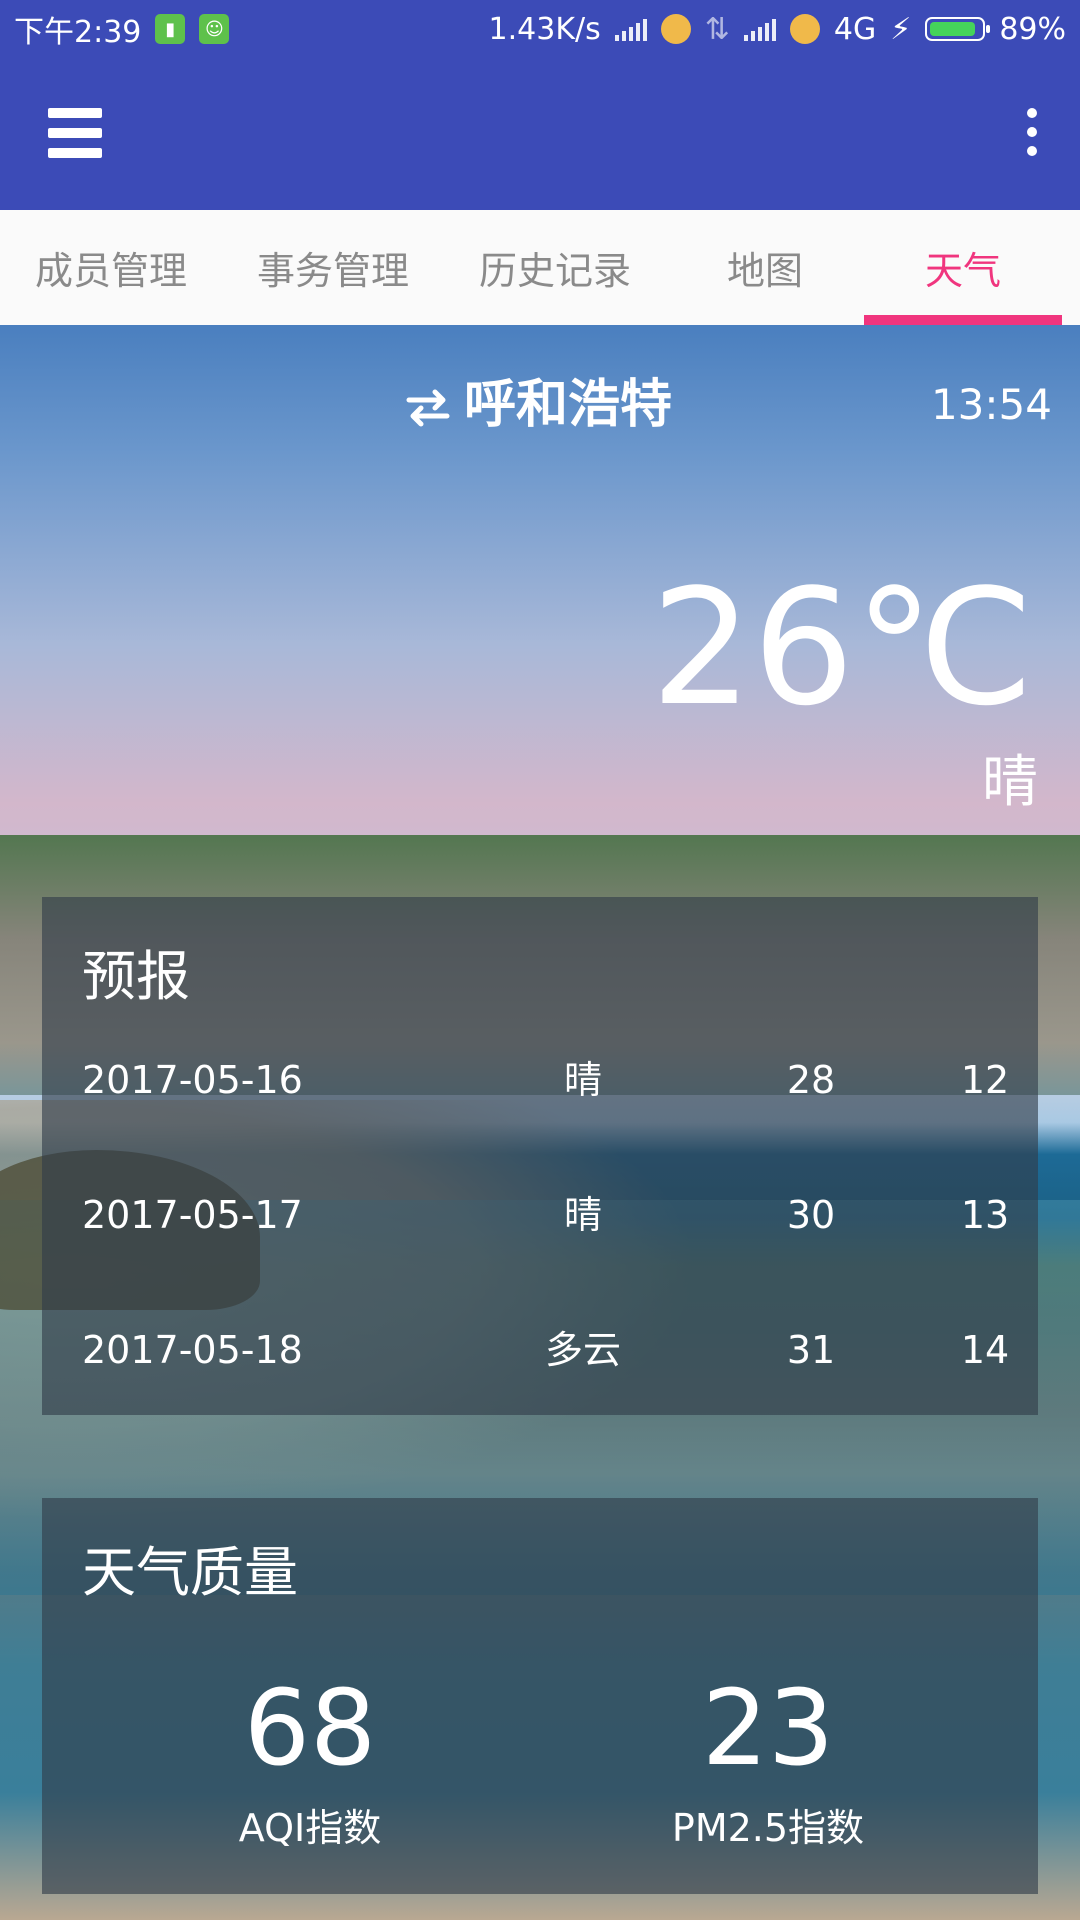 The height and width of the screenshot is (1920, 1080). I want to click on current-condition: 晴, so click(1010, 782).